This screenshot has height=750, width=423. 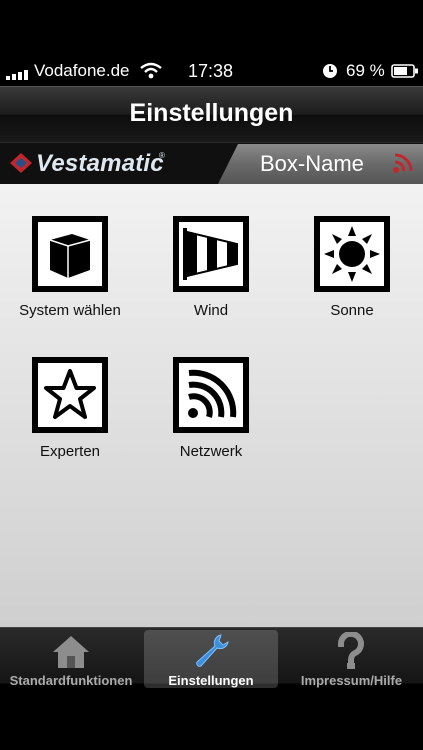 I want to click on connection-signal-icon, so click(x=403, y=163).